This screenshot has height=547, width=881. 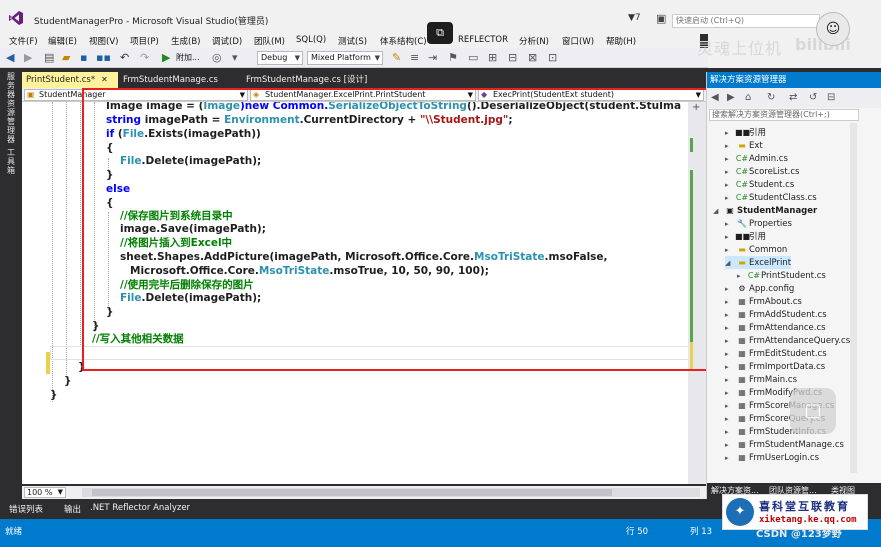 What do you see at coordinates (763, 301) in the screenshot?
I see `tree-item: ▸ ▦ FrmAbout.cs` at bounding box center [763, 301].